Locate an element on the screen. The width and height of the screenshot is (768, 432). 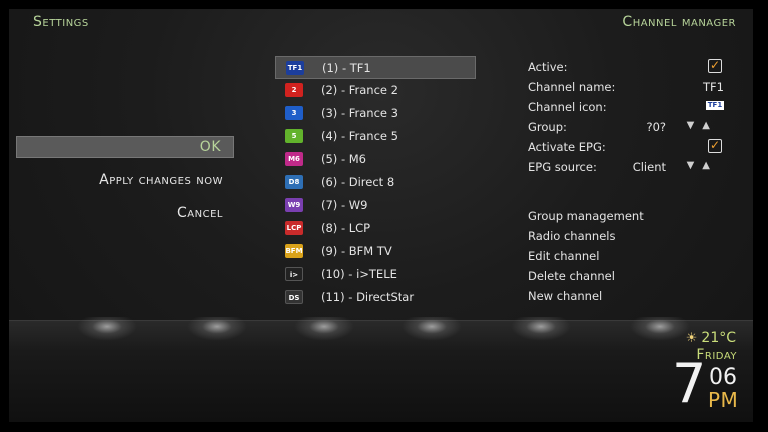
group-label: Group: is located at coordinates (547, 127).